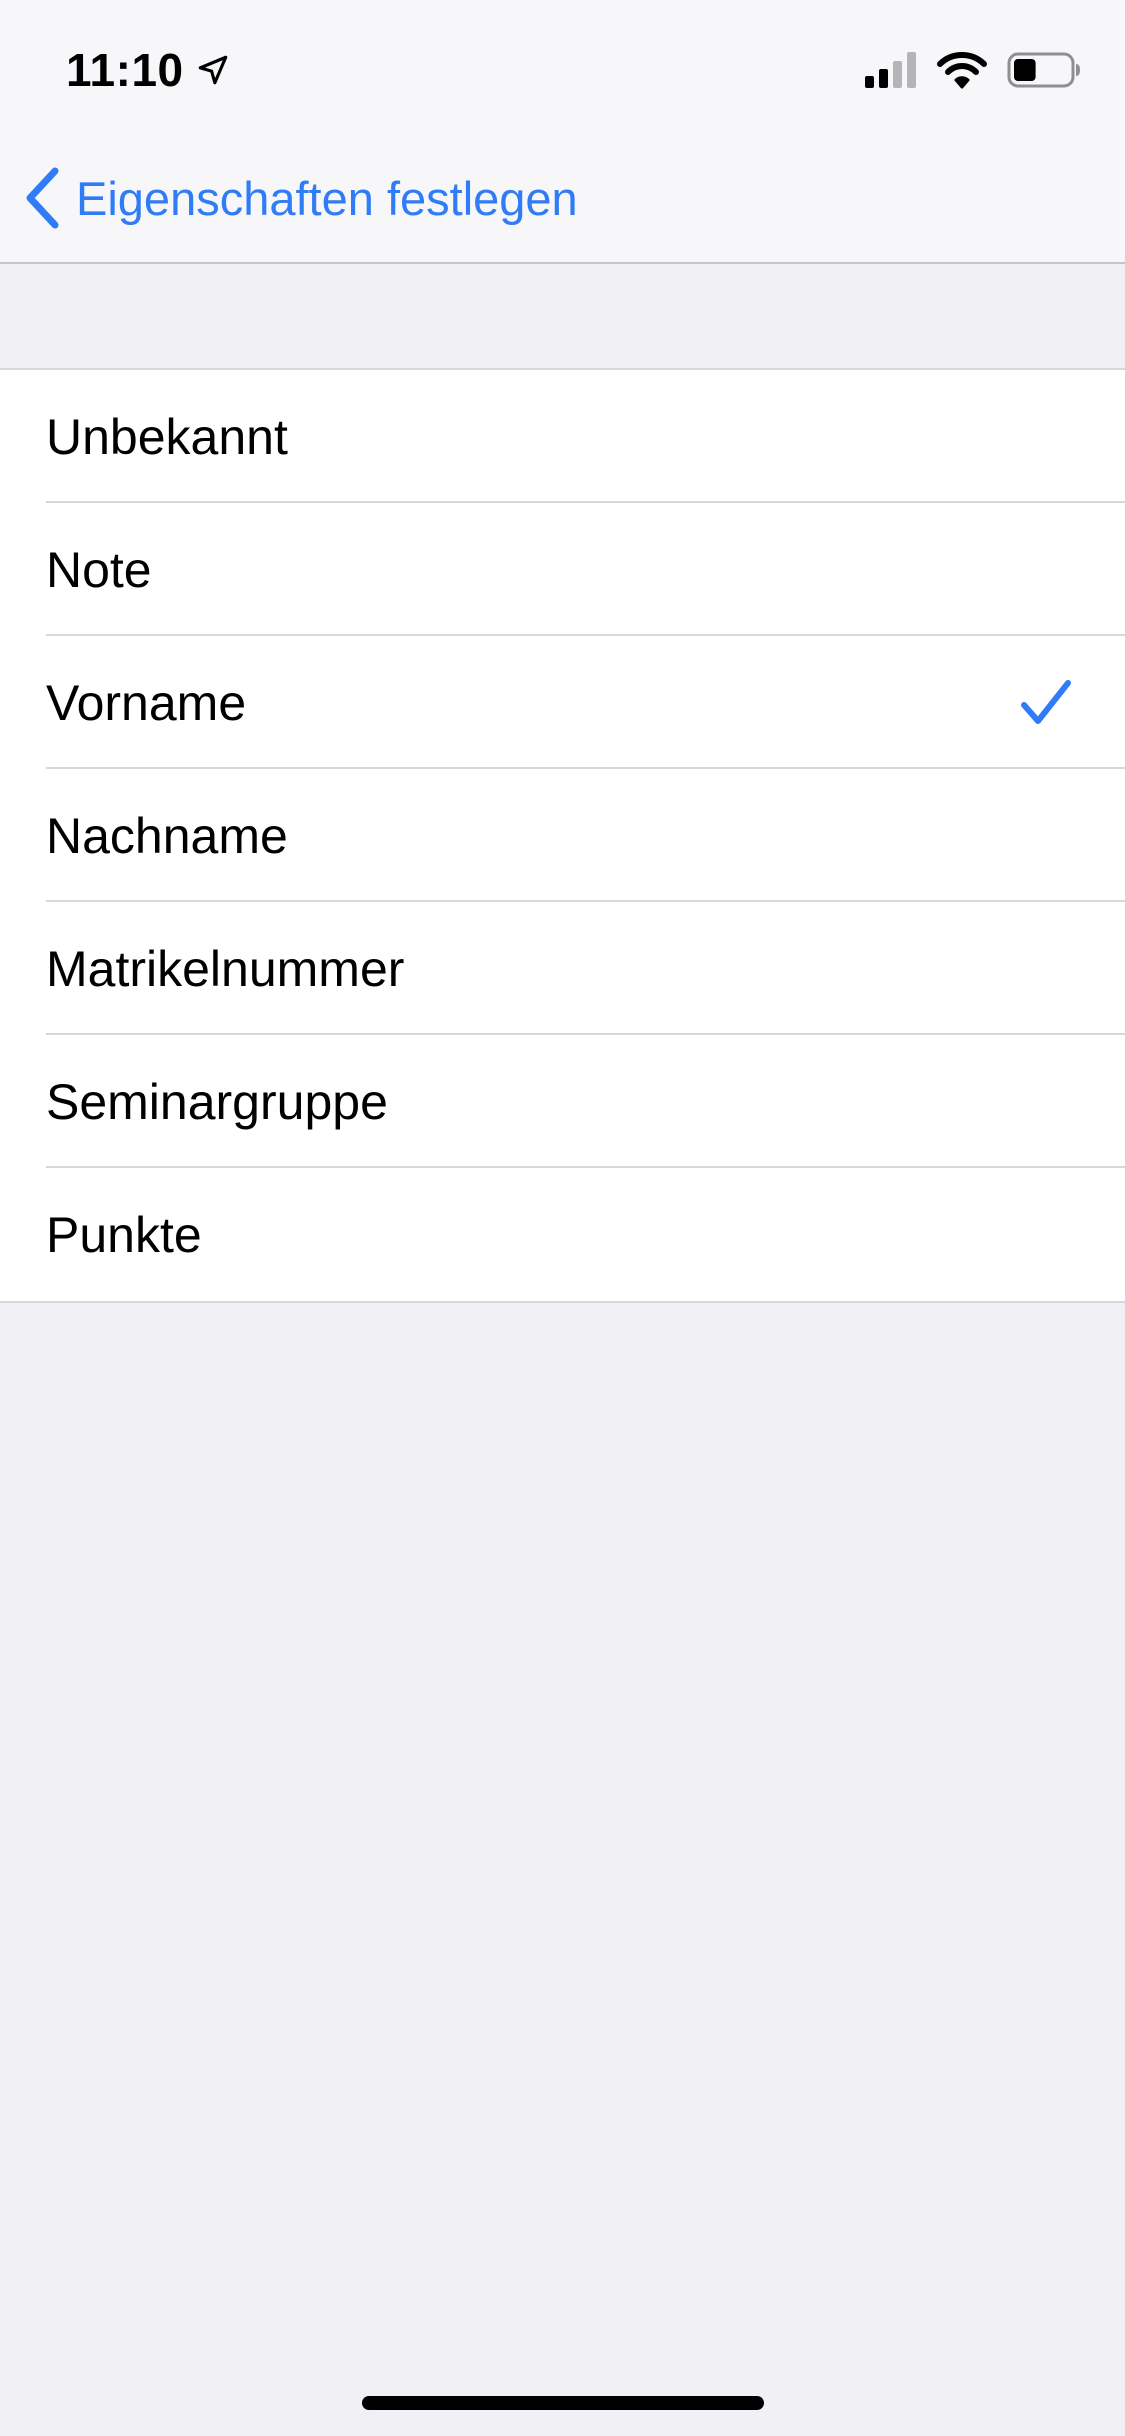  I want to click on list-item-matrikelnummer: Matrikelnummer, so click(562, 968).